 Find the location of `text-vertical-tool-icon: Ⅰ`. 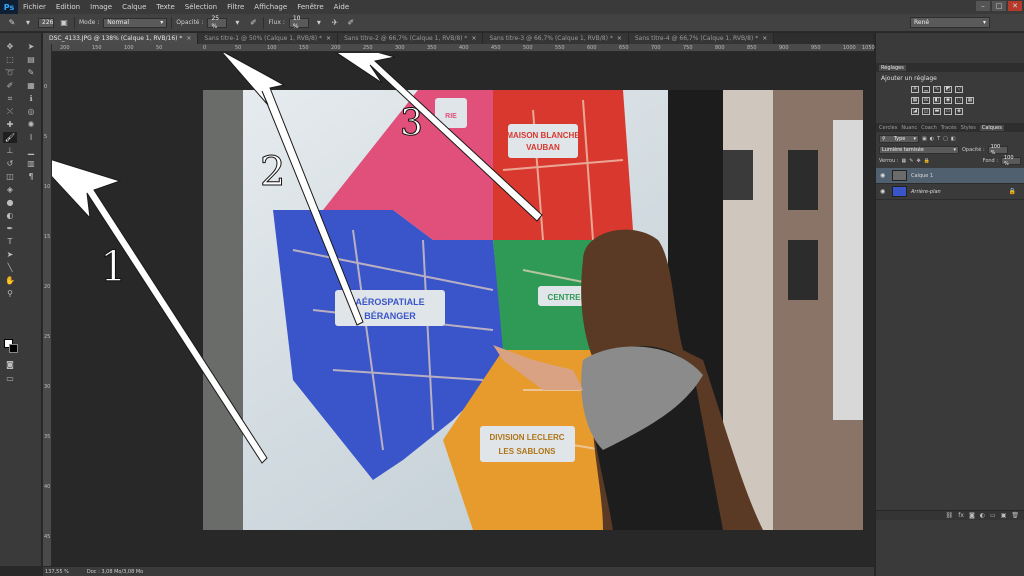

text-vertical-tool-icon: Ⅰ is located at coordinates (31, 137).